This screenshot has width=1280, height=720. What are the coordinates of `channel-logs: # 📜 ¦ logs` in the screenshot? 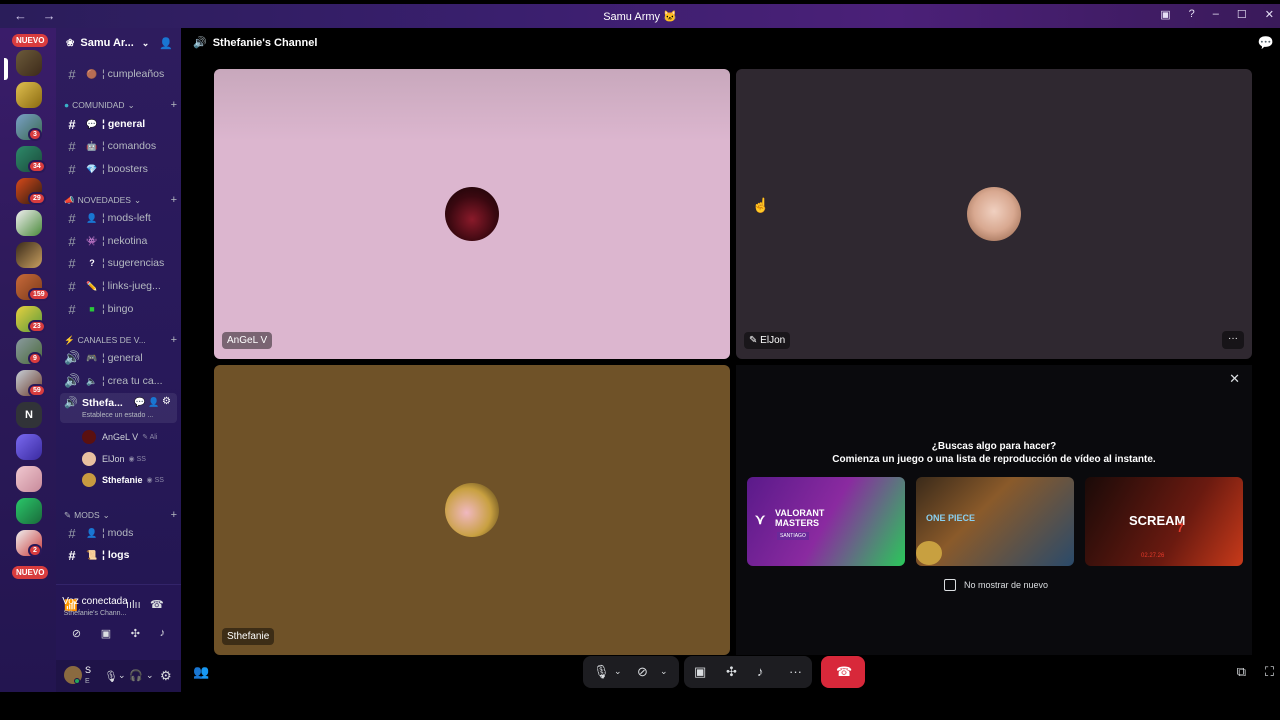 It's located at (120, 555).